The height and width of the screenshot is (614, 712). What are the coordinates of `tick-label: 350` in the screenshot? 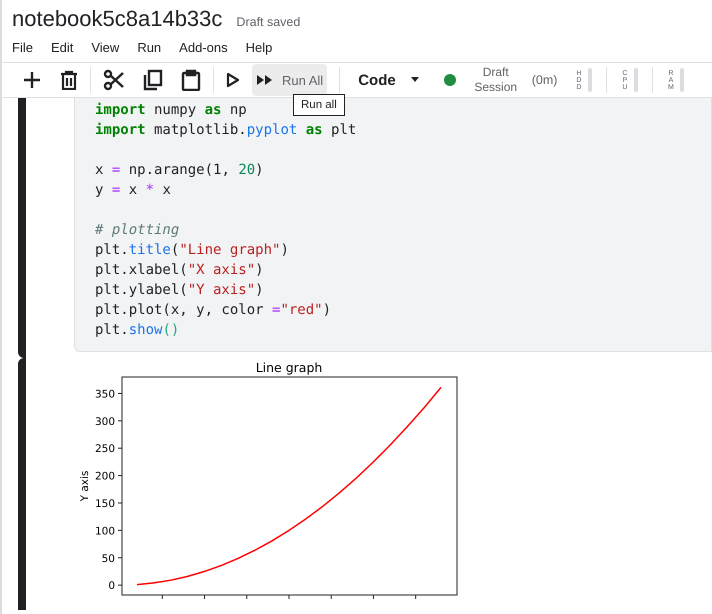 It's located at (104, 394).